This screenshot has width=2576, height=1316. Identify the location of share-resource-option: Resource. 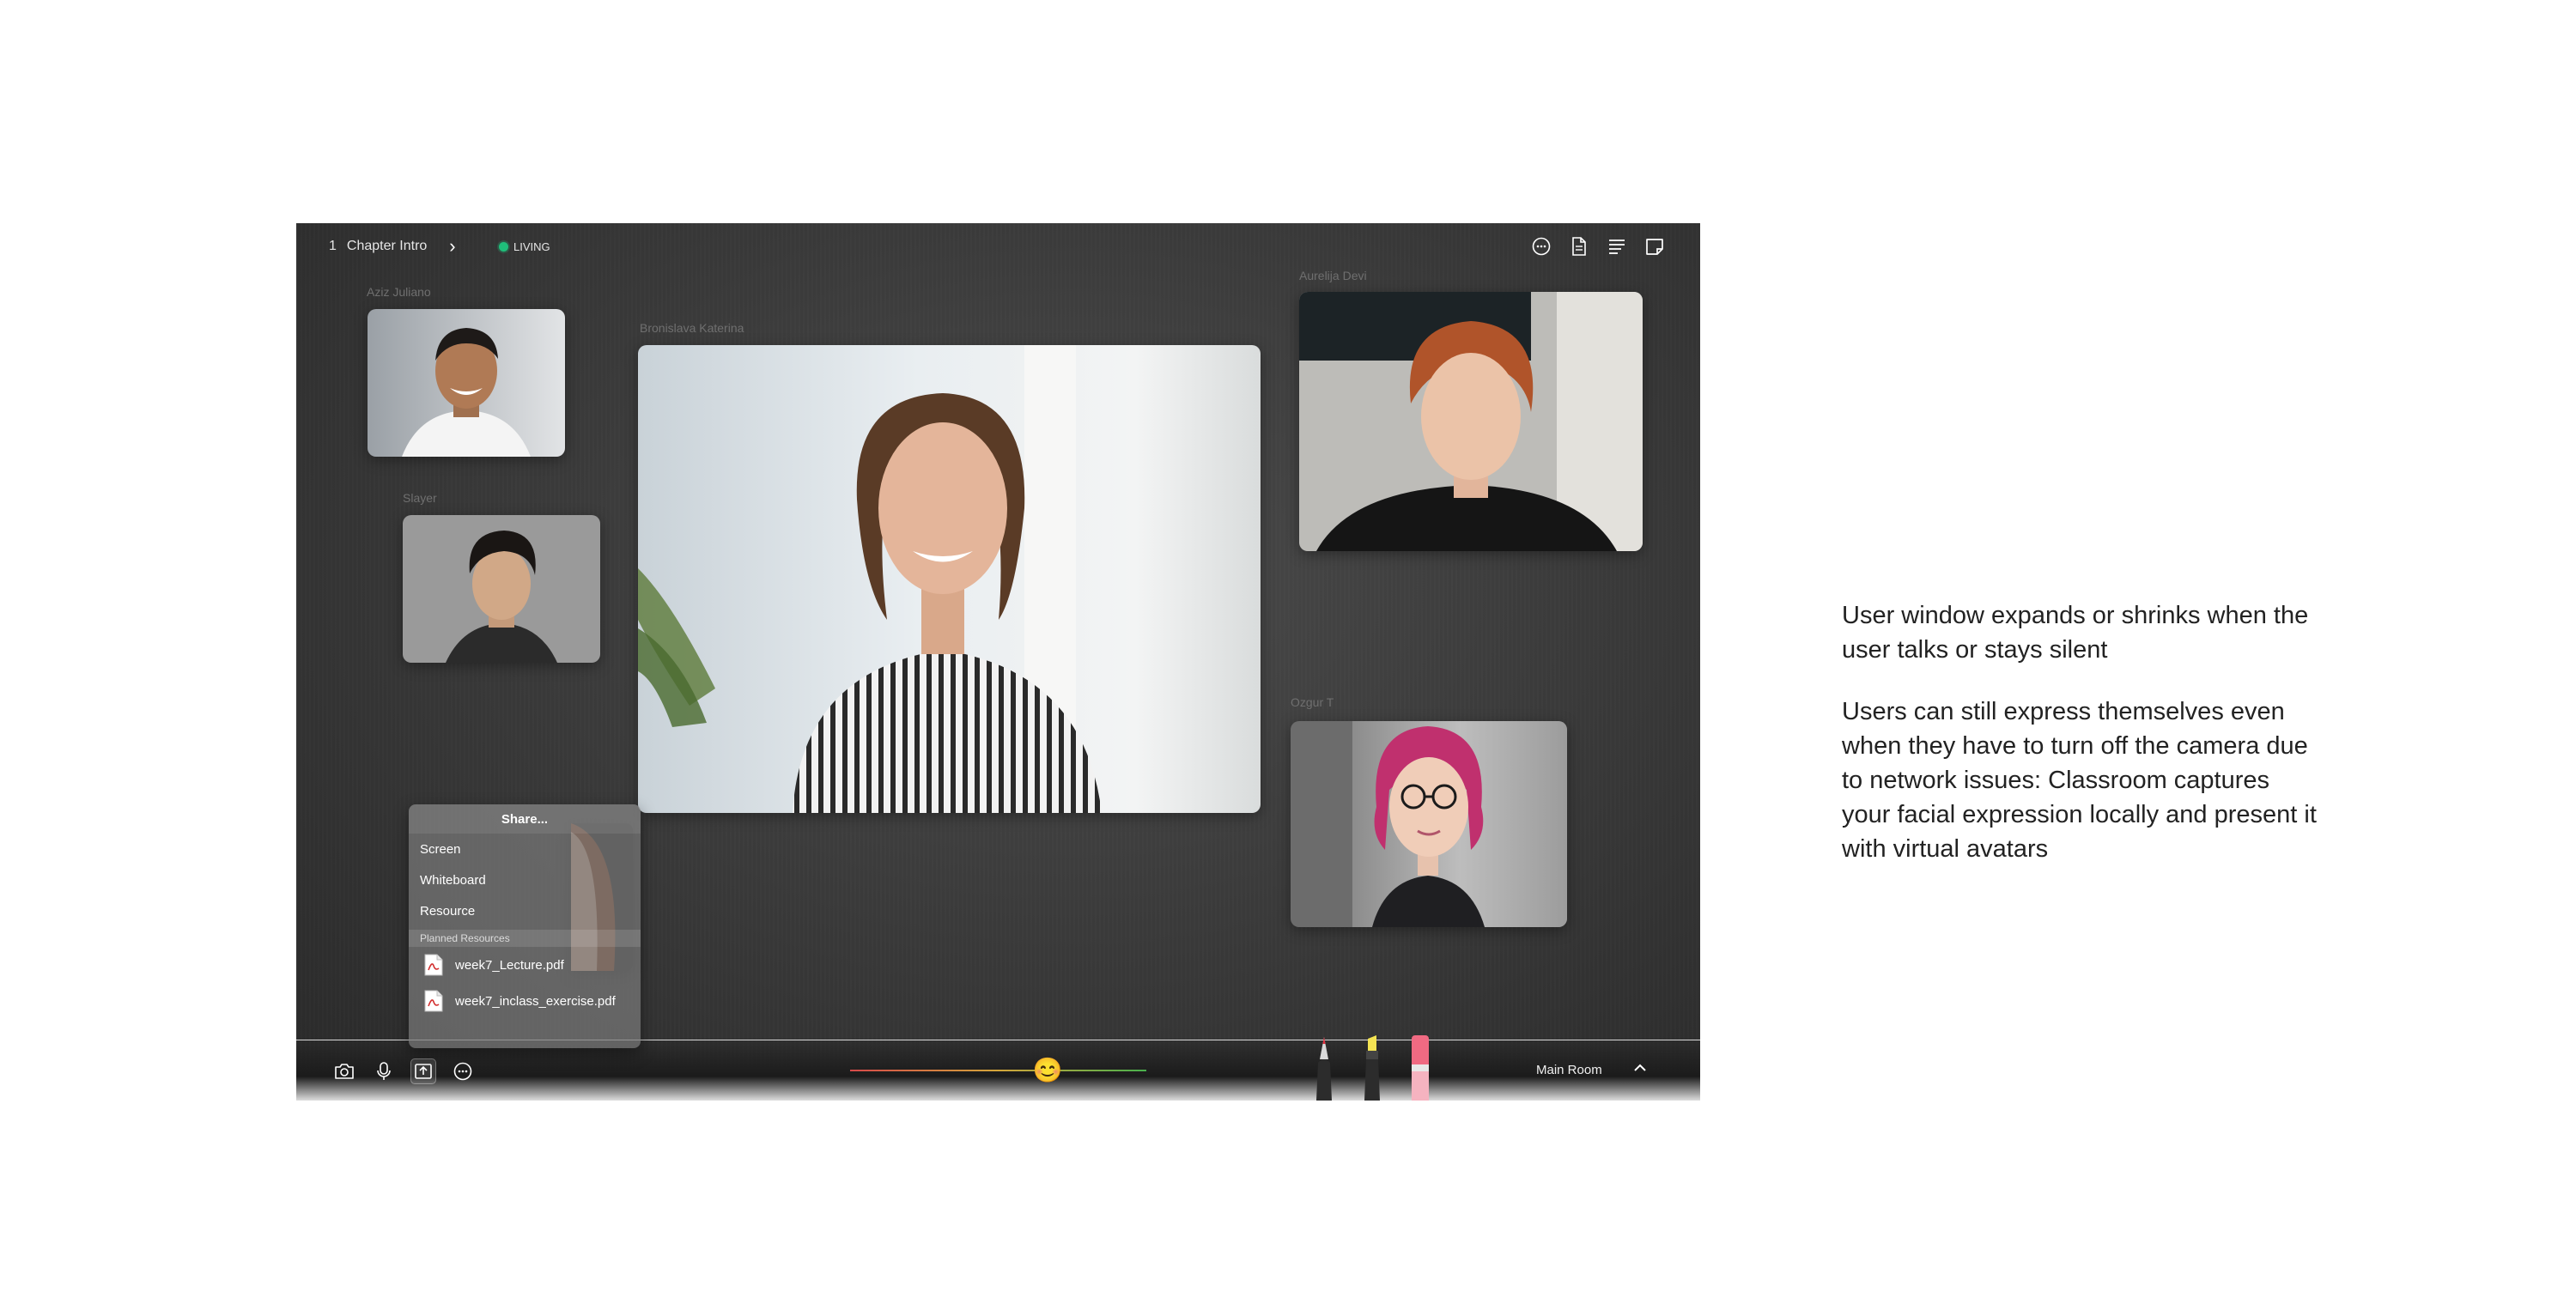
(525, 910).